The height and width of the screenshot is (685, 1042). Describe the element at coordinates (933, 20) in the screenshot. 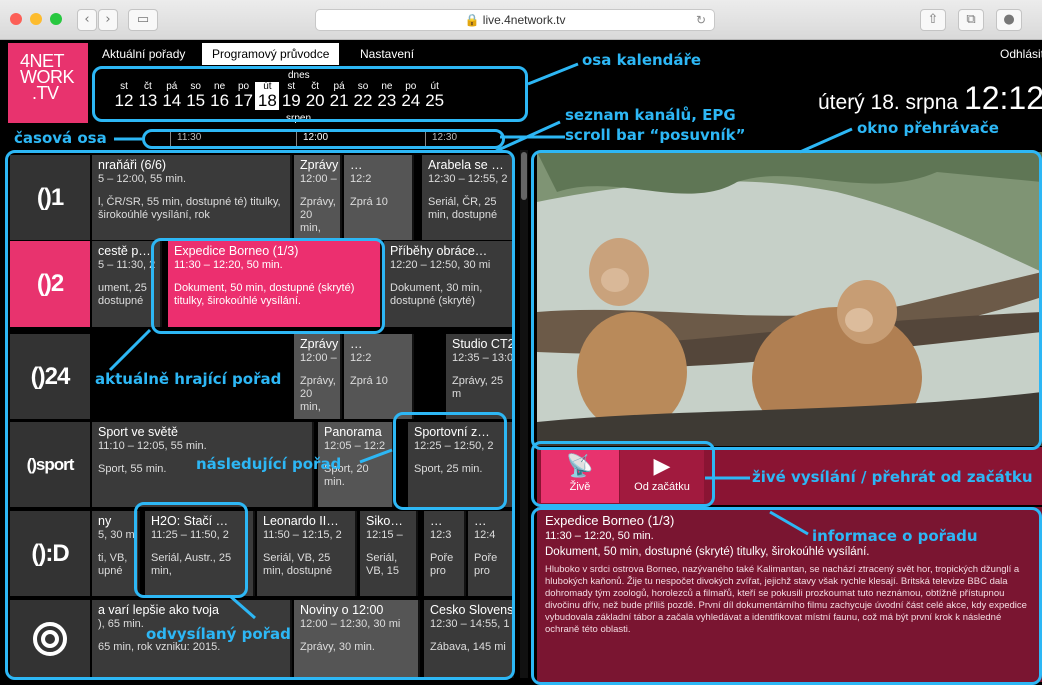

I see `share-icon: ⇧` at that location.